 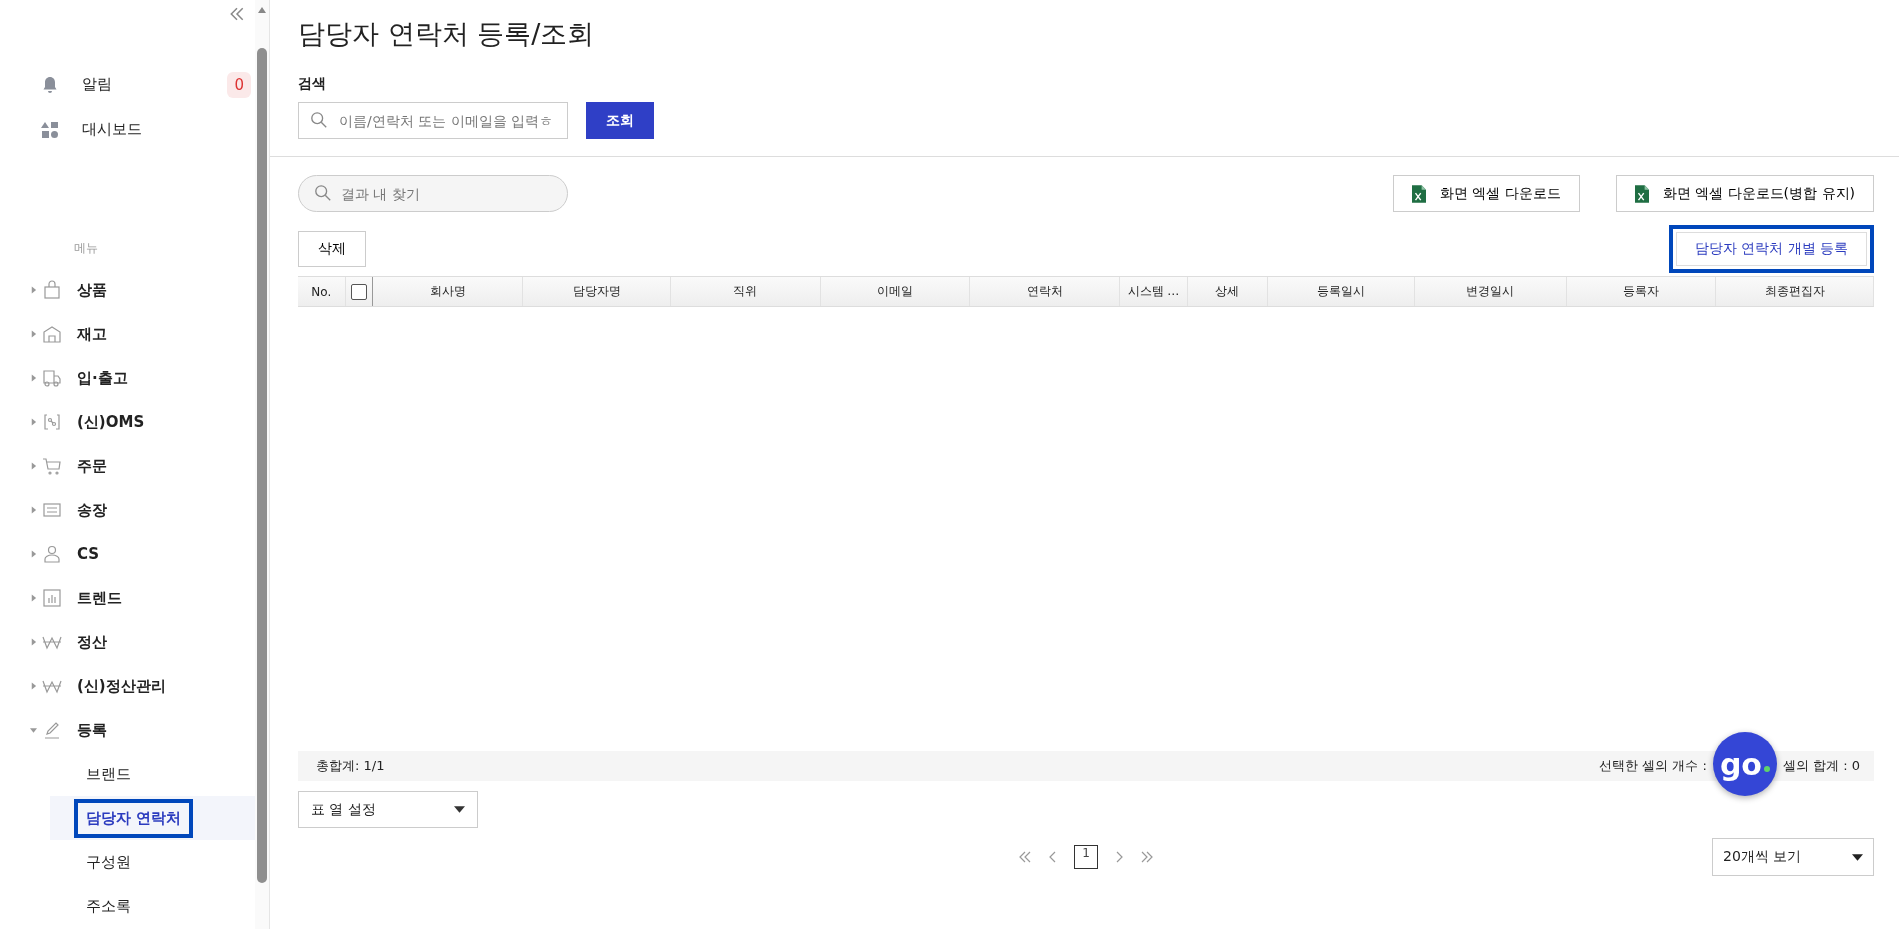 What do you see at coordinates (433, 193) in the screenshot?
I see `result-search-field: 결과 내 찾기` at bounding box center [433, 193].